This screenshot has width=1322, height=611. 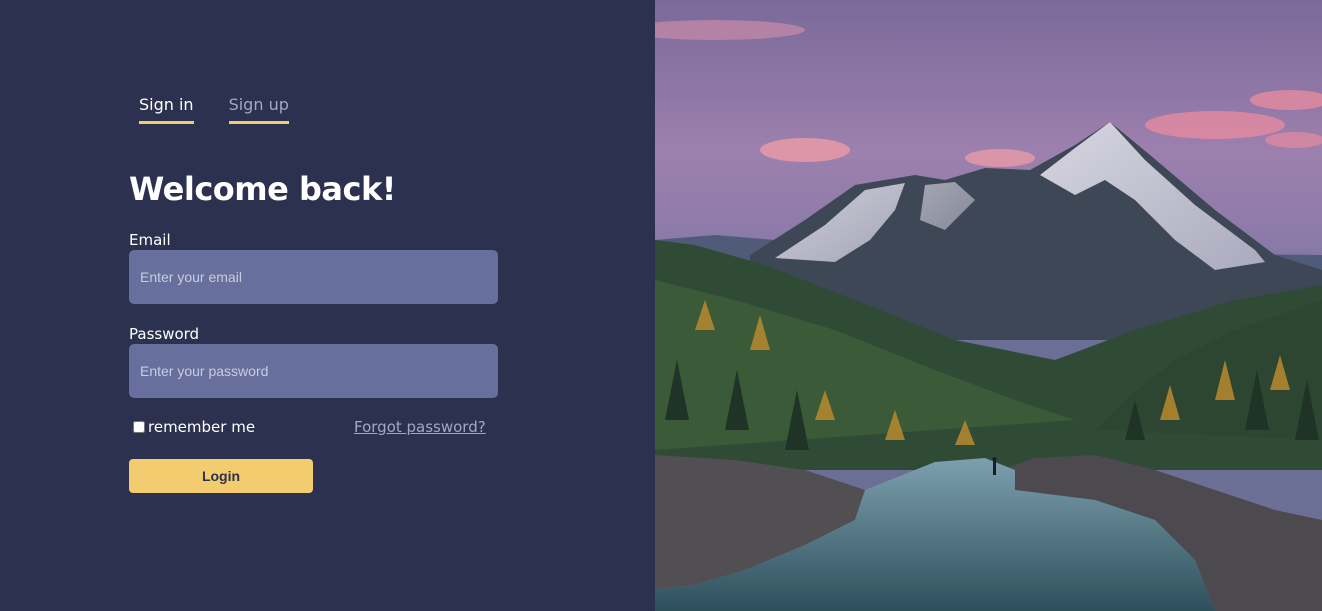 I want to click on login-button: Login, so click(x=221, y=476).